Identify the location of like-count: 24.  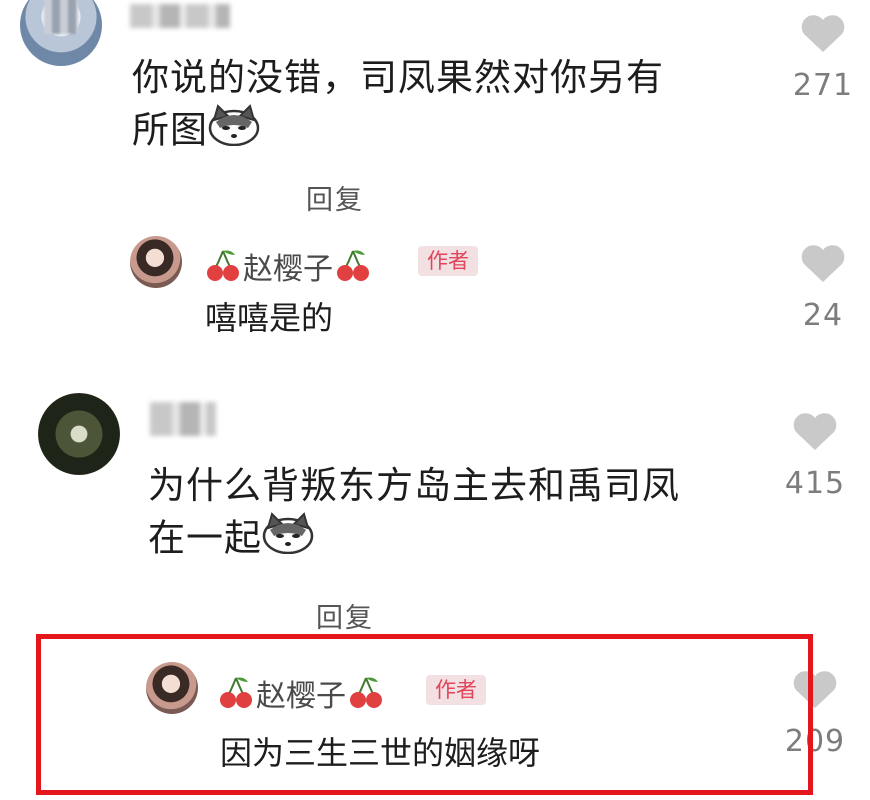
(823, 315).